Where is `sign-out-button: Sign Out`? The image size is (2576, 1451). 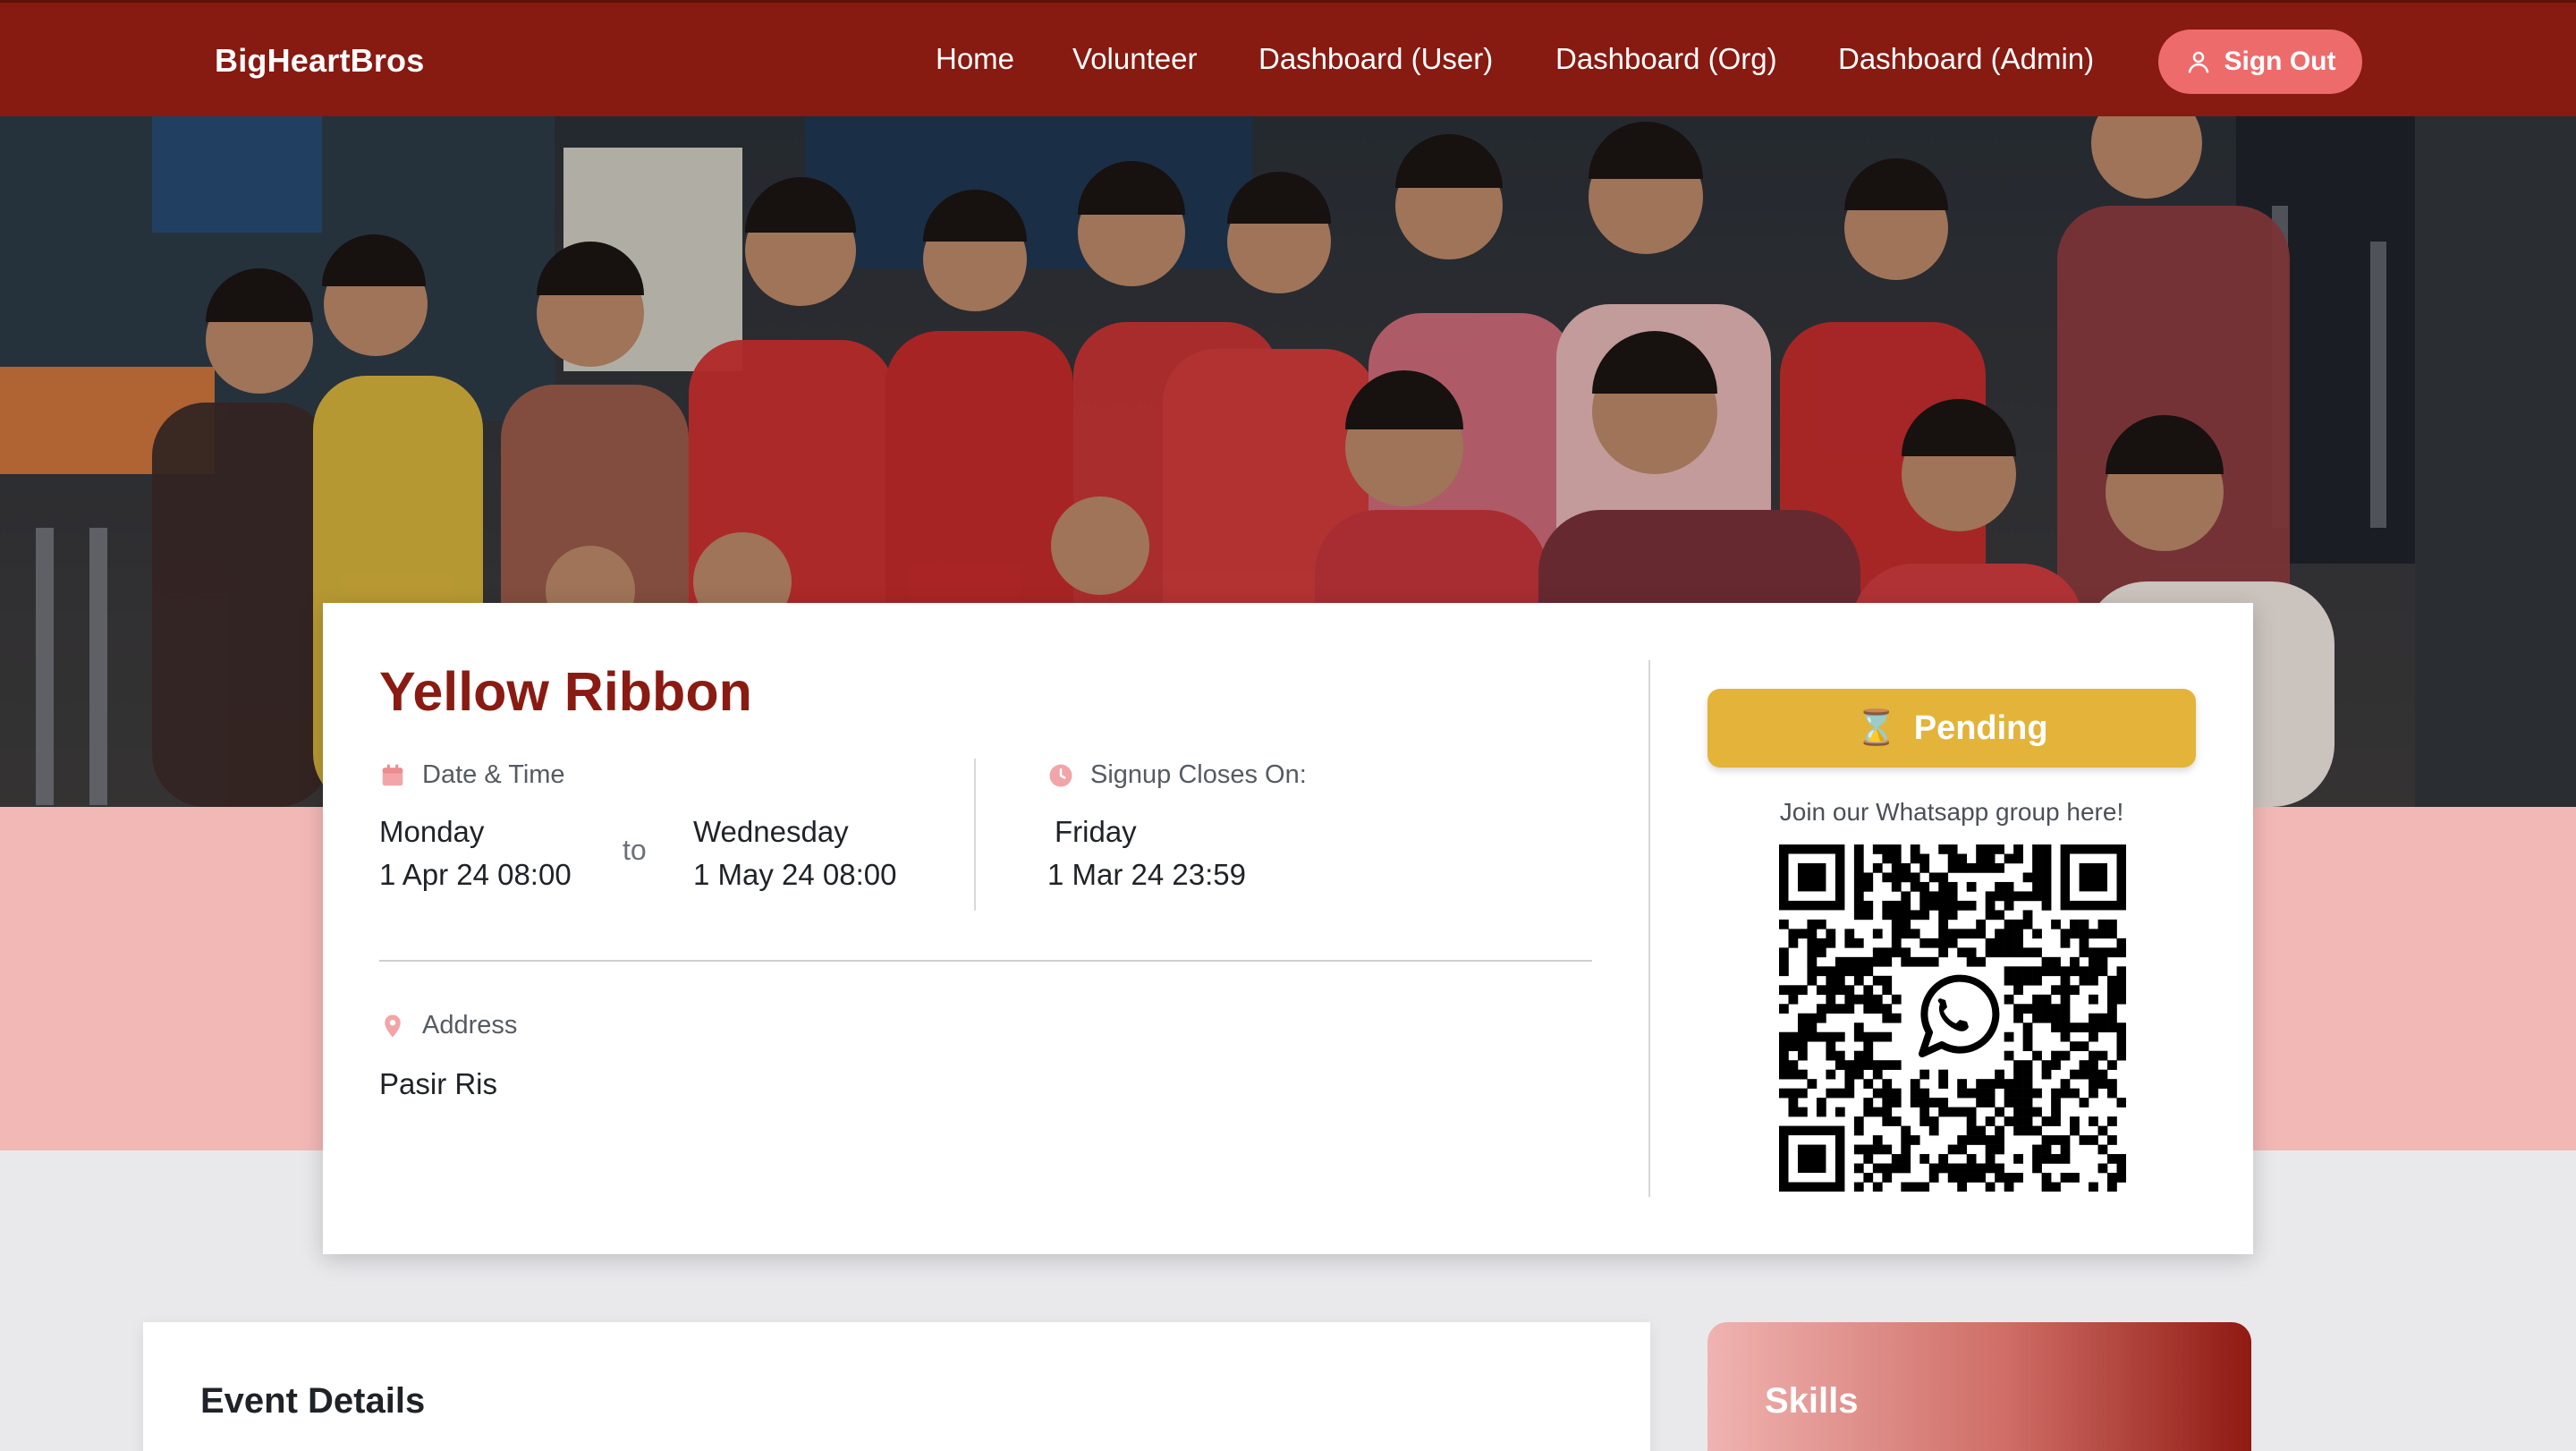 sign-out-button: Sign Out is located at coordinates (2260, 62).